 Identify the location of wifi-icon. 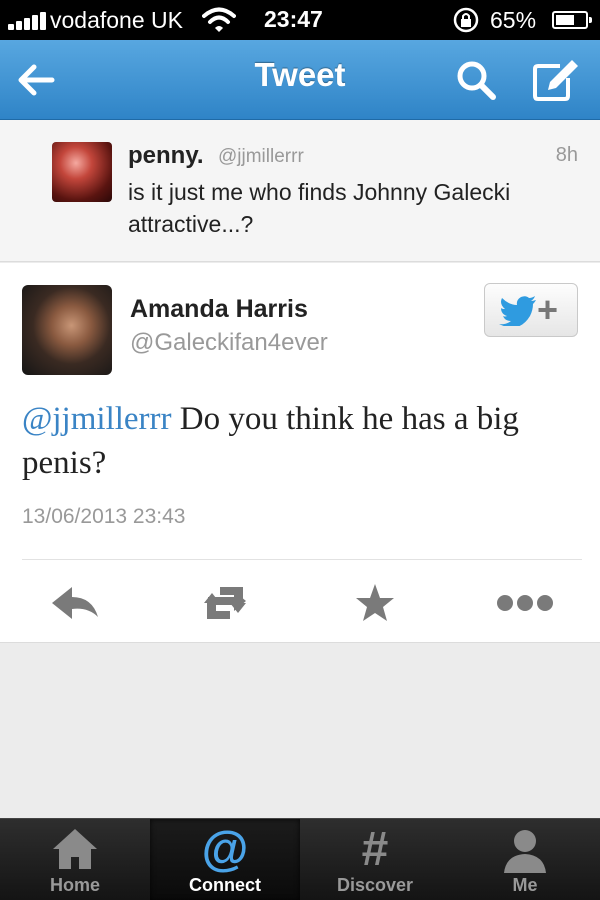
(219, 19).